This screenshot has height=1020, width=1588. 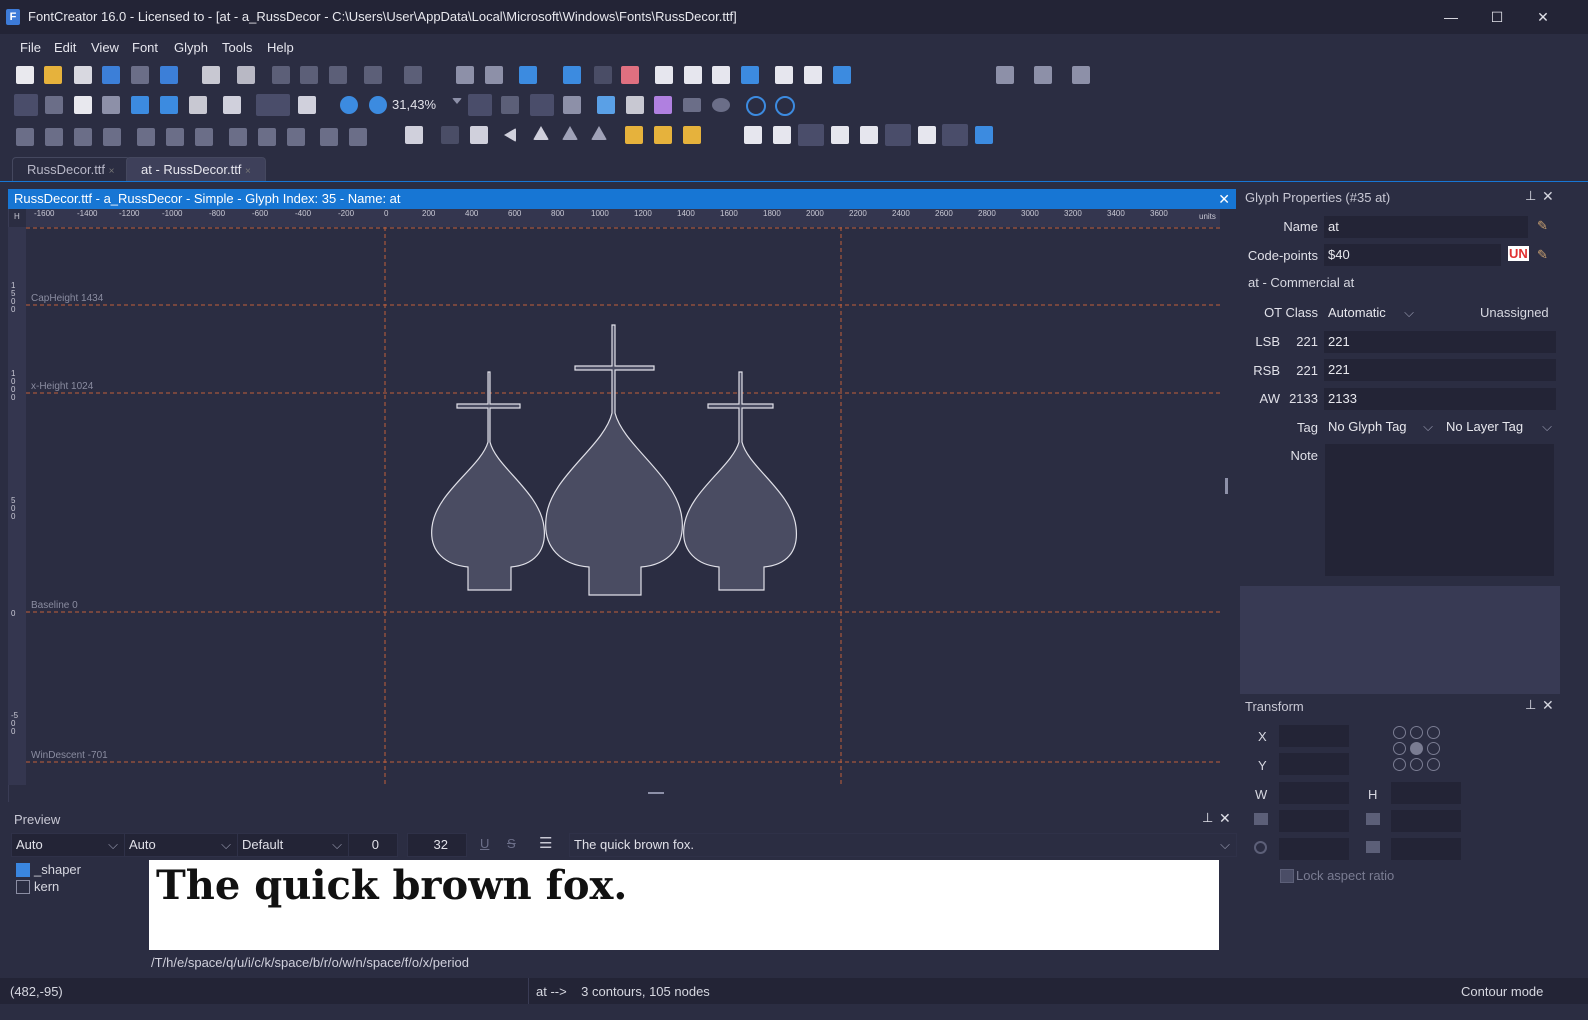 I want to click on formula-fx-icon, so click(x=603, y=75).